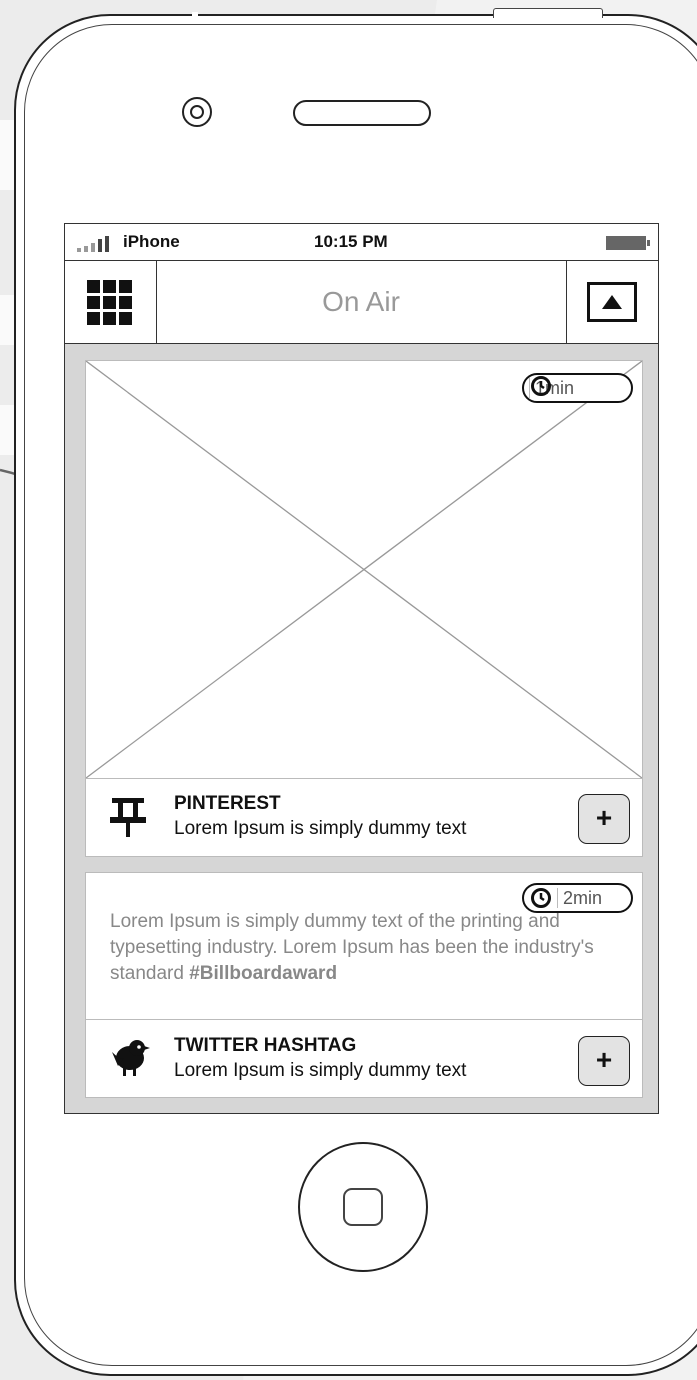 The image size is (697, 1380). What do you see at coordinates (128, 817) in the screenshot?
I see `pin-icon` at bounding box center [128, 817].